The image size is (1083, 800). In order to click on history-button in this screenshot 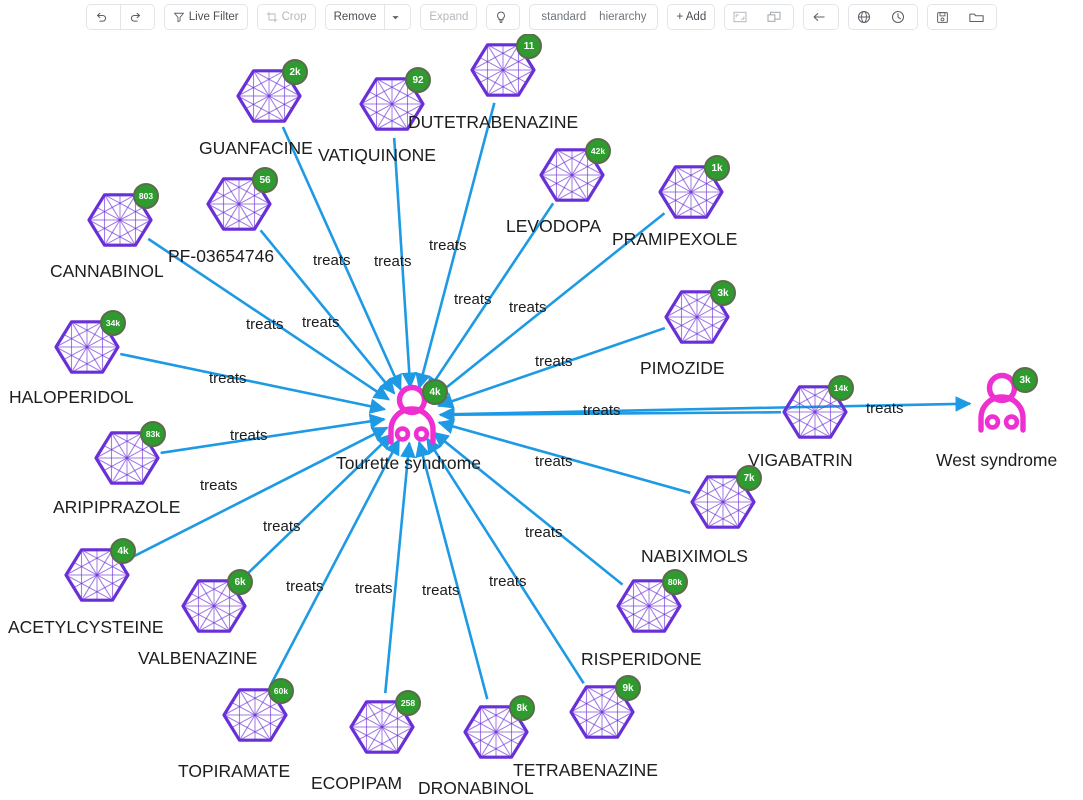, I will do `click(900, 17)`.